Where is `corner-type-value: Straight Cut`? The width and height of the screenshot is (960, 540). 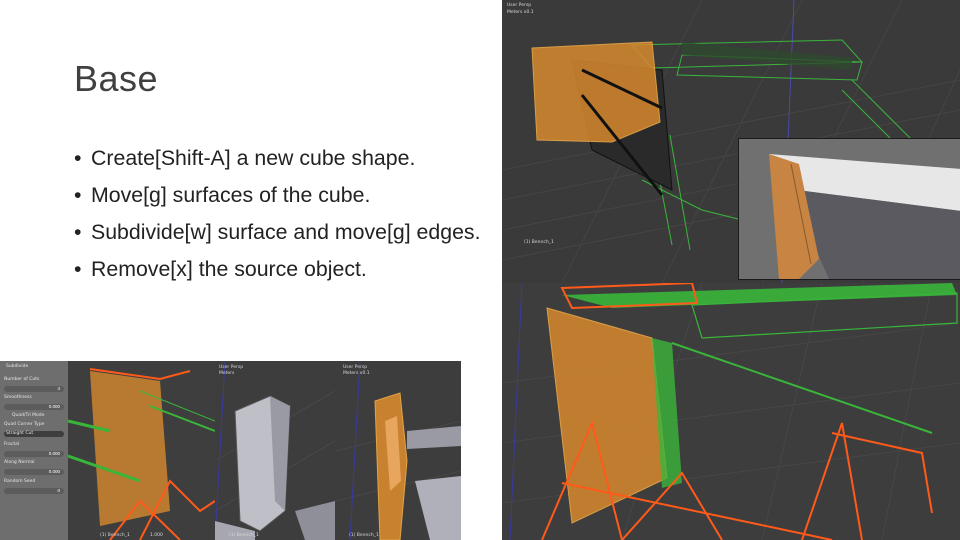
corner-type-value: Straight Cut is located at coordinates (20, 433).